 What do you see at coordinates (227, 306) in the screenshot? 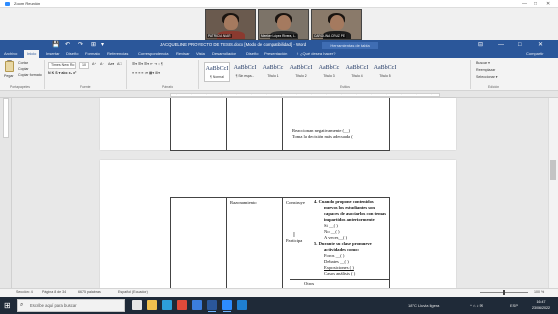
I see `zoom-taskbar-icon` at bounding box center [227, 306].